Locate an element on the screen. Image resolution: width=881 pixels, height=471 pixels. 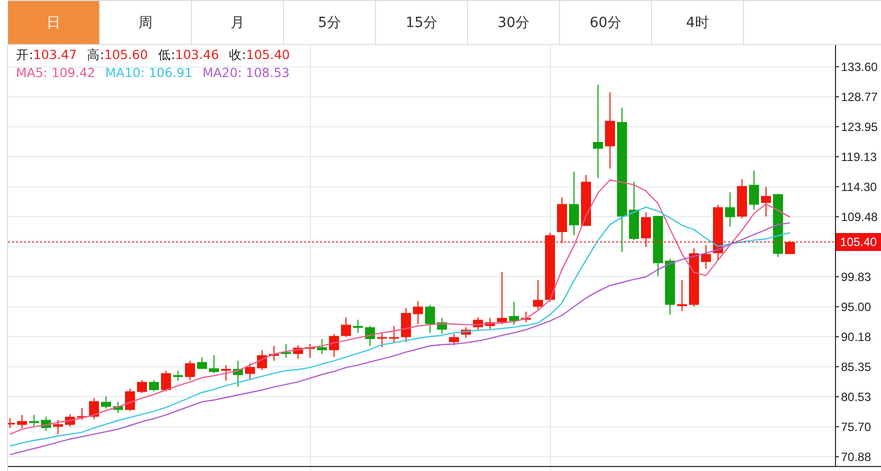
axis-tick-label: 95.00 is located at coordinates (856, 307).